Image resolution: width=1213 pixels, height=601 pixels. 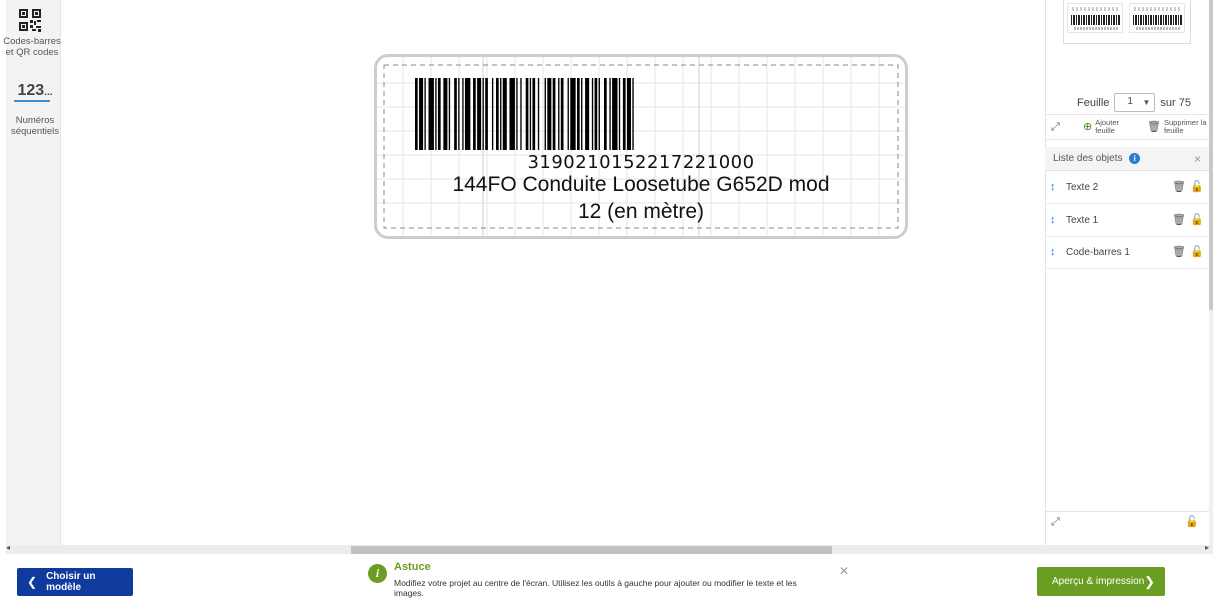 What do you see at coordinates (1197, 159) in the screenshot?
I see `close-icon: ×` at bounding box center [1197, 159].